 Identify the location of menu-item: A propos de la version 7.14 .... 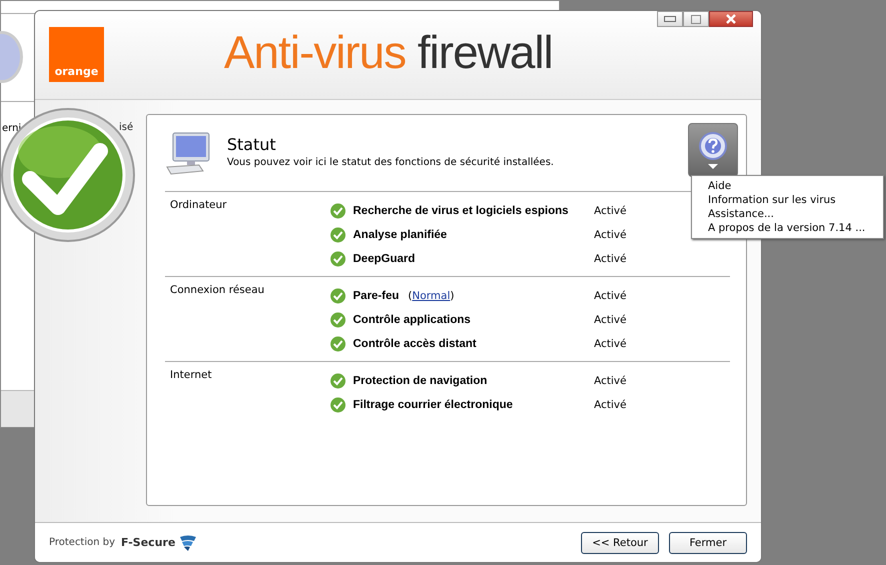
(795, 228).